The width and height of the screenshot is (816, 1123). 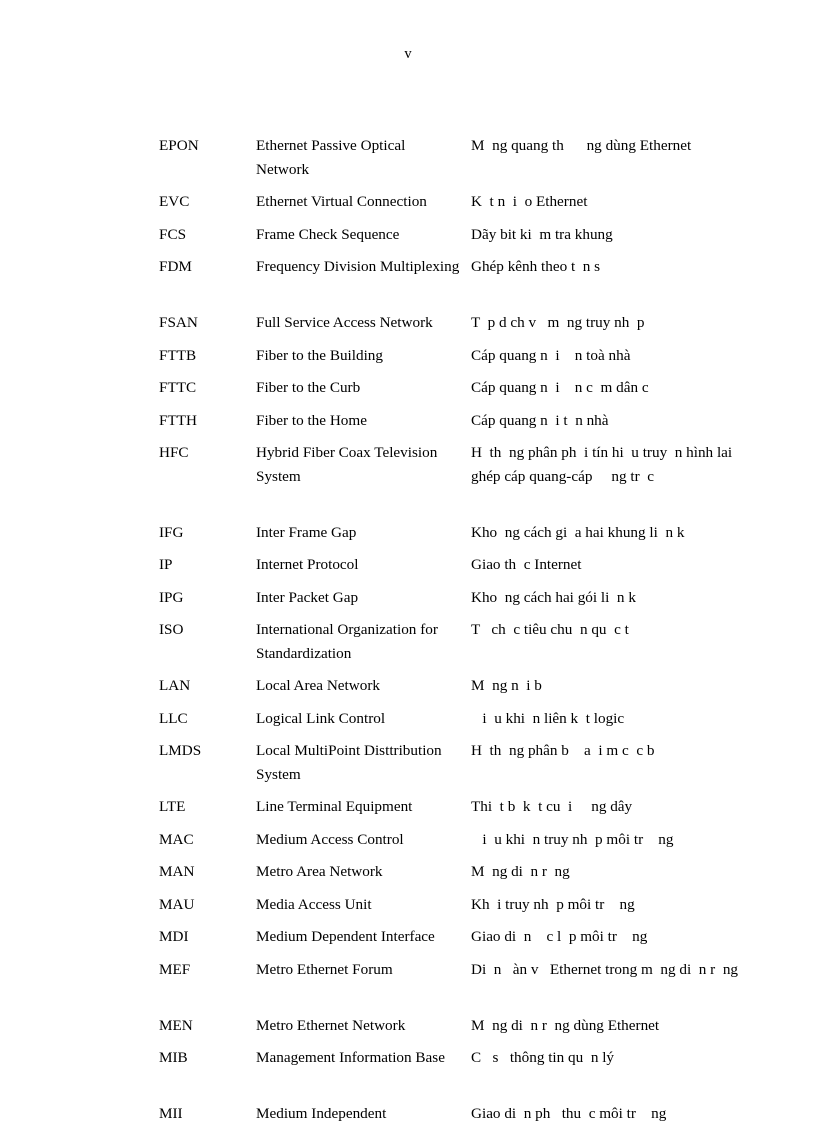 I want to click on abbreviation-term: HFC, so click(x=174, y=452).